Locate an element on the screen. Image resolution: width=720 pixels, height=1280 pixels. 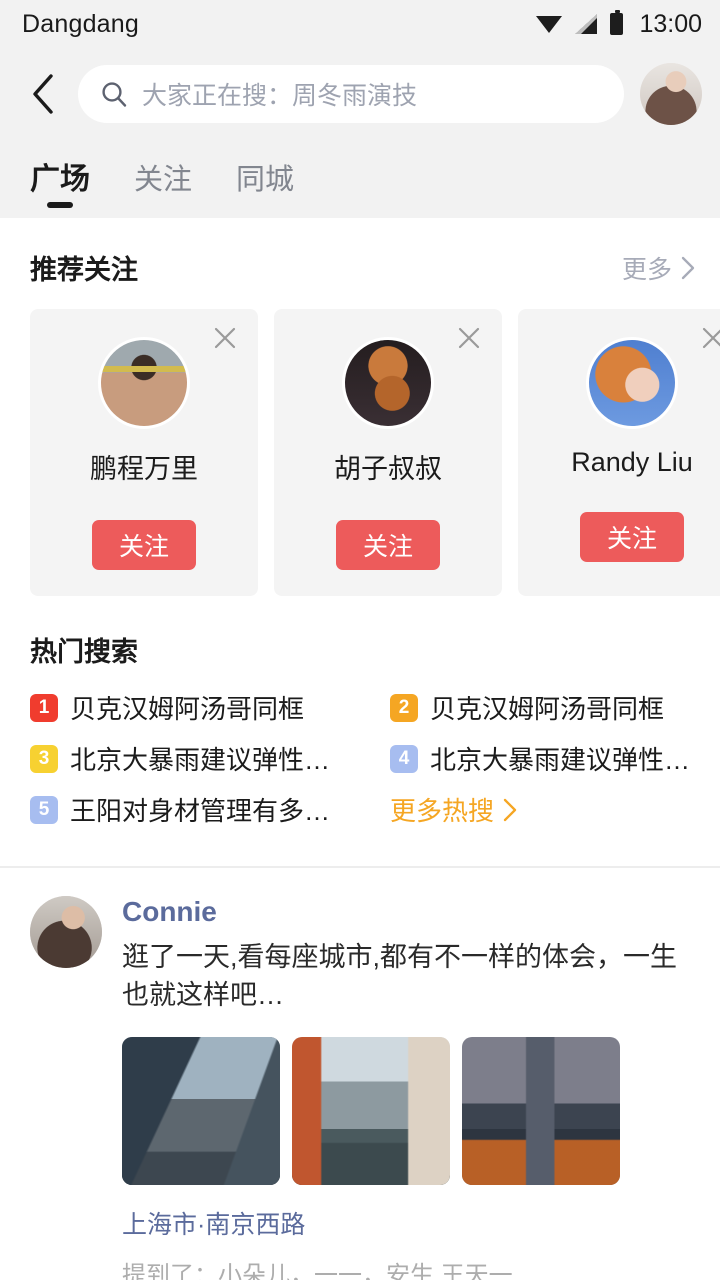
status-bar-time: 13:00 is located at coordinates (670, 23).